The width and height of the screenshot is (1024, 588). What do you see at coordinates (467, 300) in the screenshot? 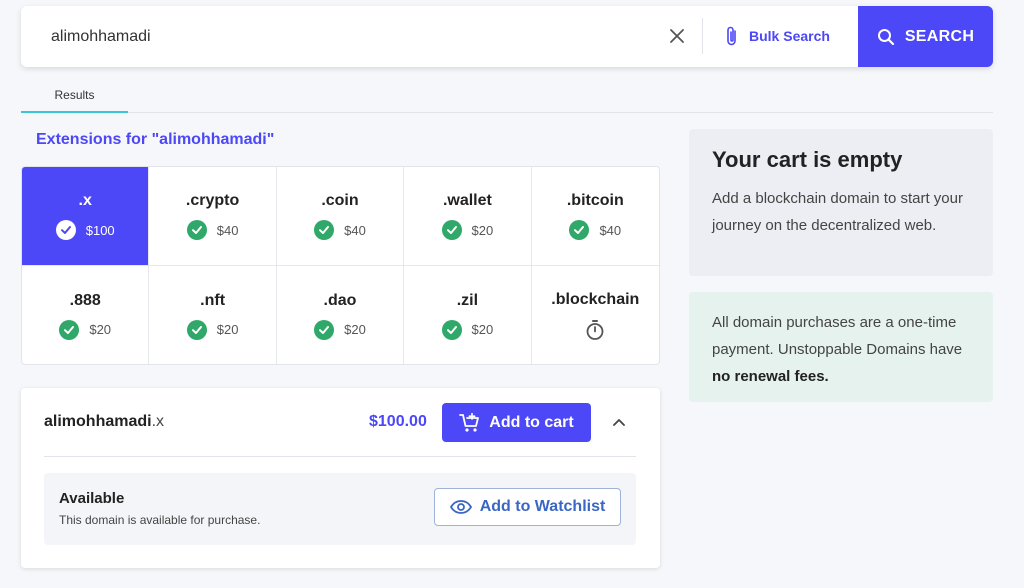
I see `extension-name: .zil` at bounding box center [467, 300].